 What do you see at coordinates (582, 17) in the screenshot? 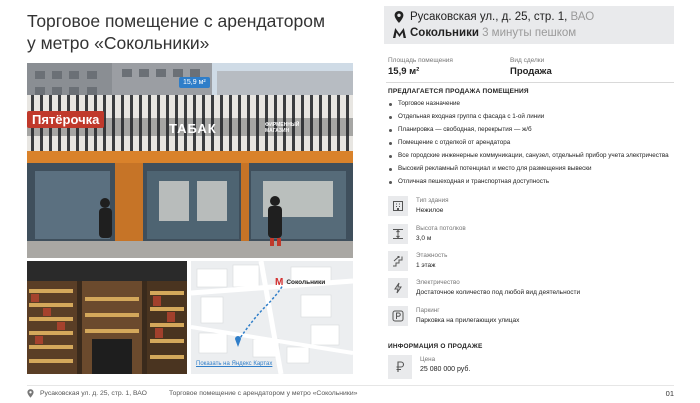
I see `address-district: ВАО` at bounding box center [582, 17].